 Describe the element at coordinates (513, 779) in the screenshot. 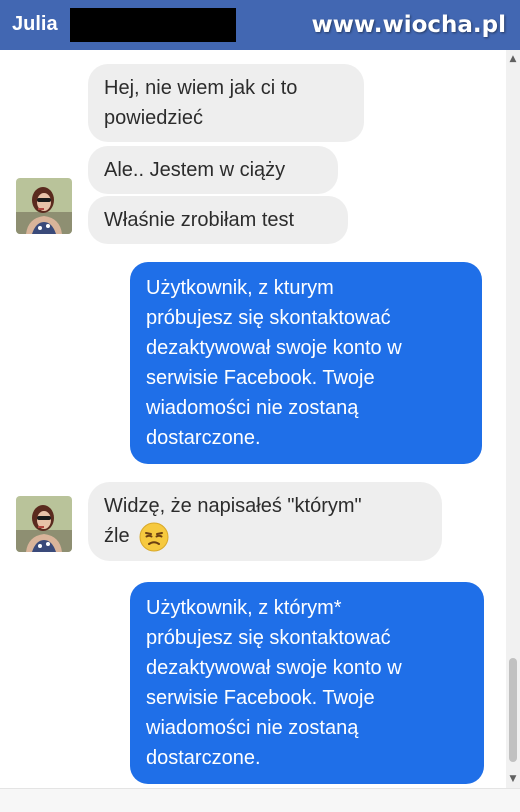

I see `scroll-down-arrow-icon: ▼` at that location.